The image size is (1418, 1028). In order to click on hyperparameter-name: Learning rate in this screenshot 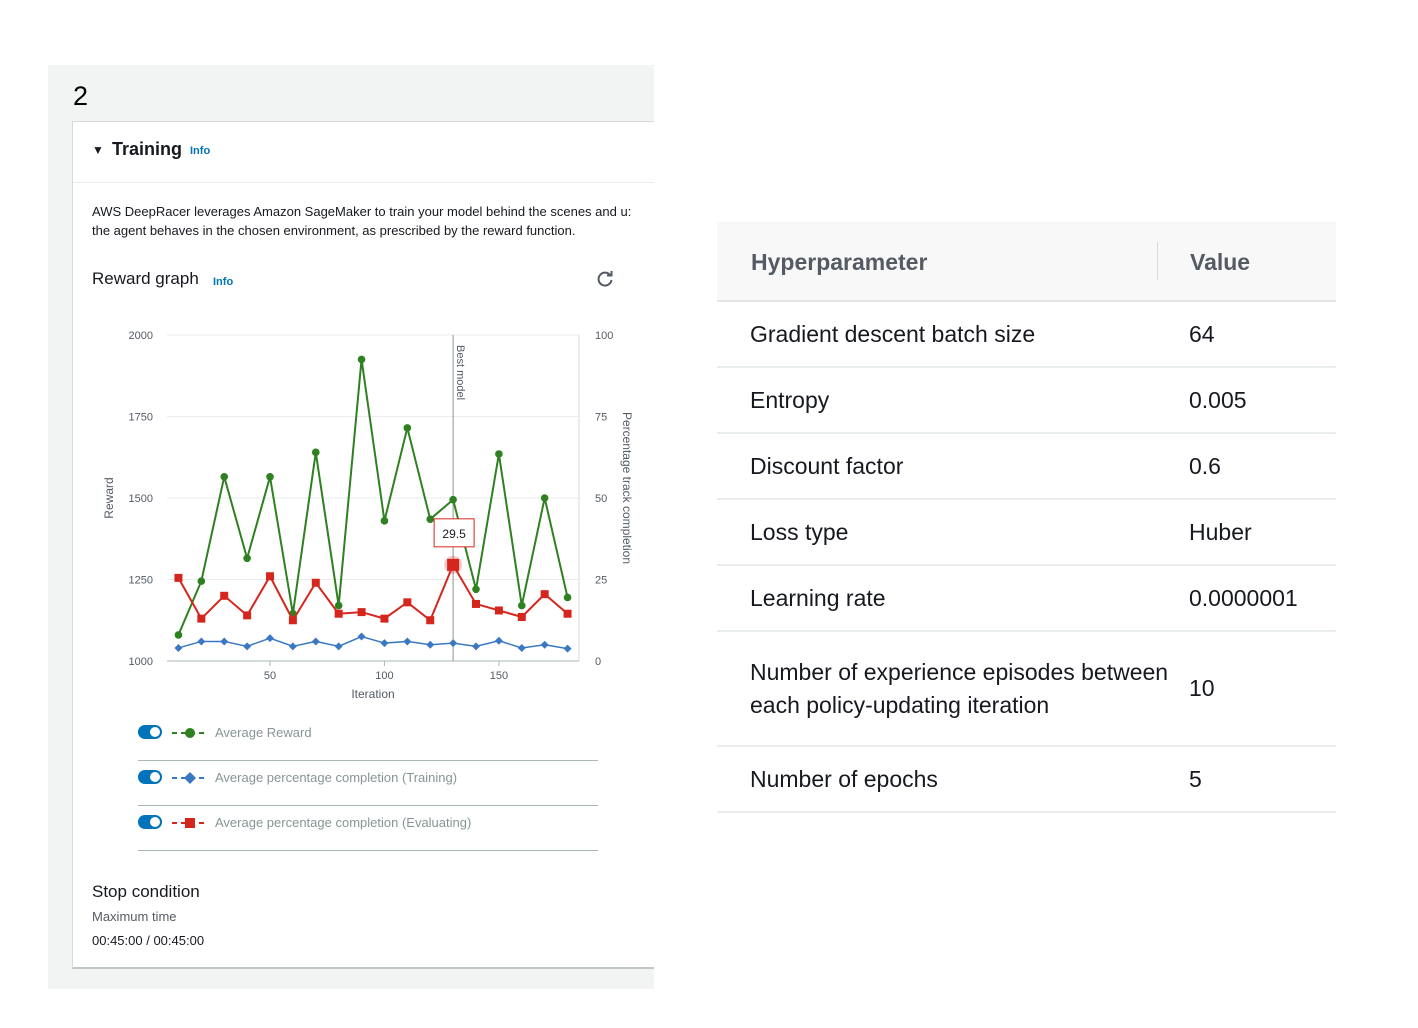, I will do `click(818, 597)`.